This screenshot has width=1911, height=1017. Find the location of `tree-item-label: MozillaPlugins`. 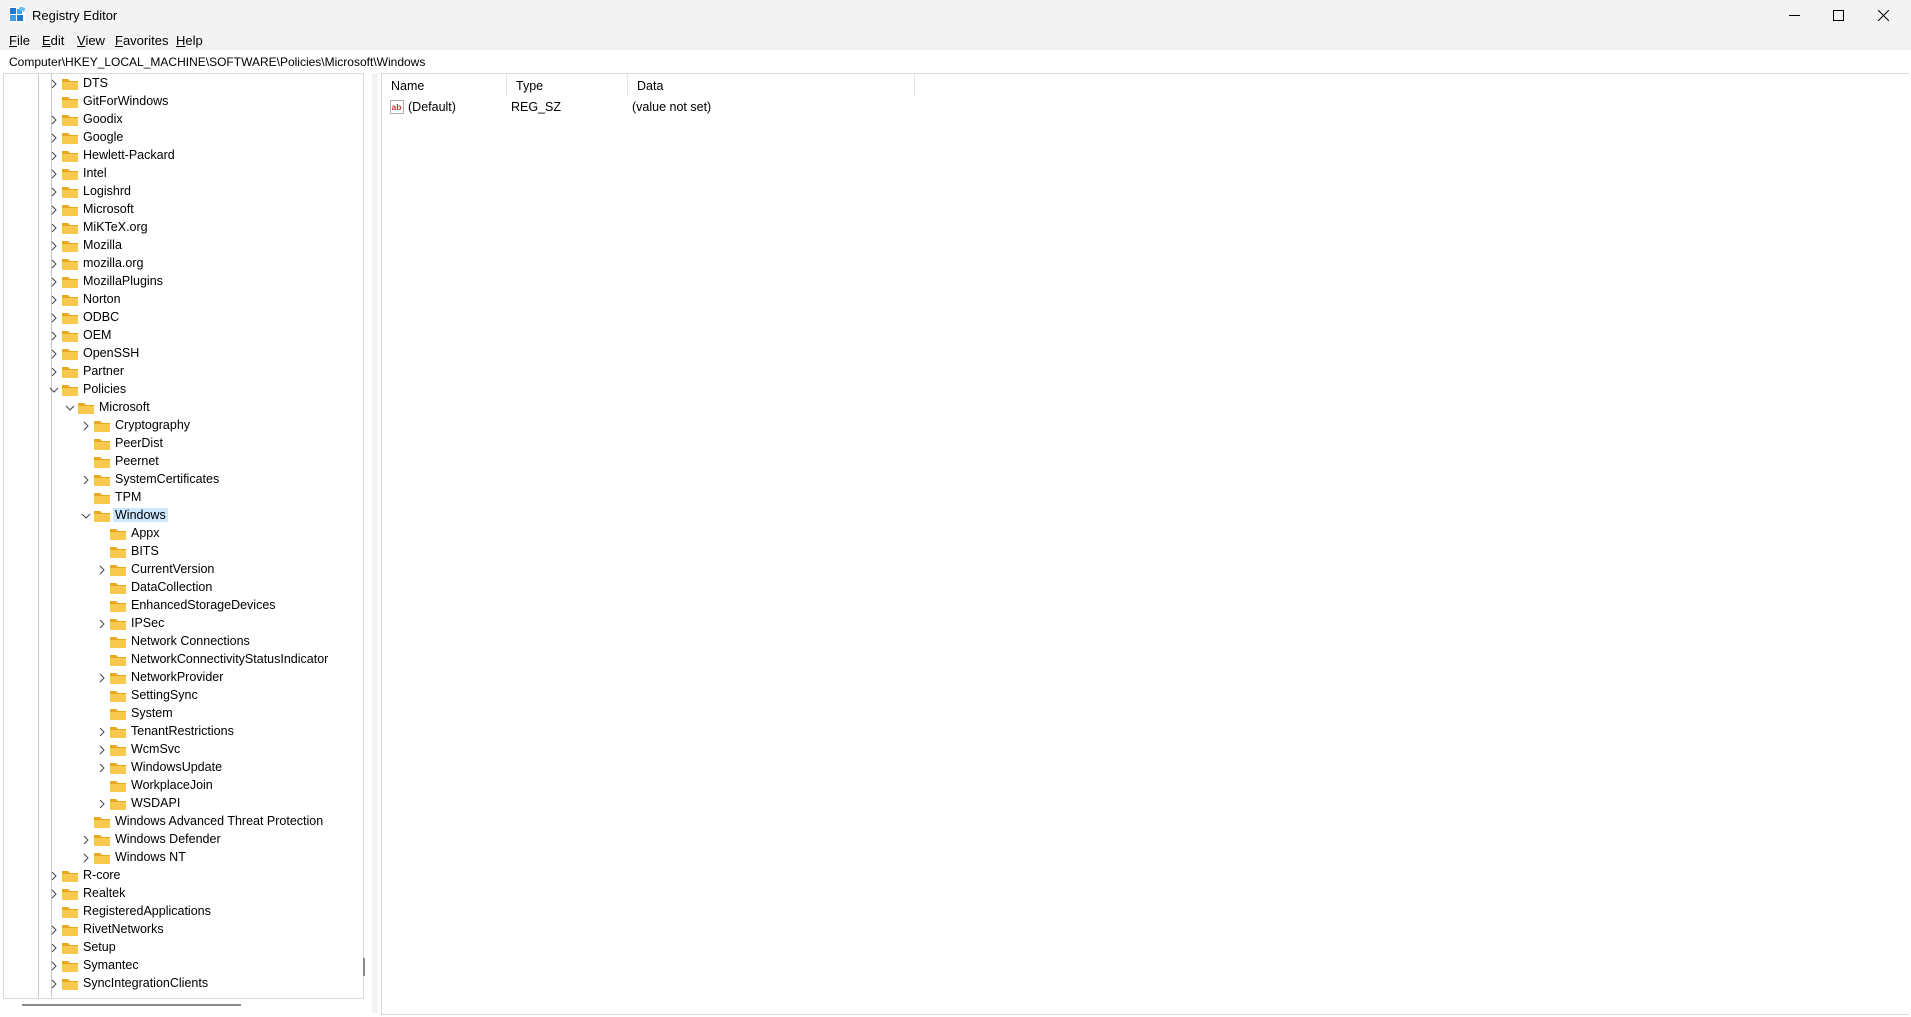

tree-item-label: MozillaPlugins is located at coordinates (123, 281).